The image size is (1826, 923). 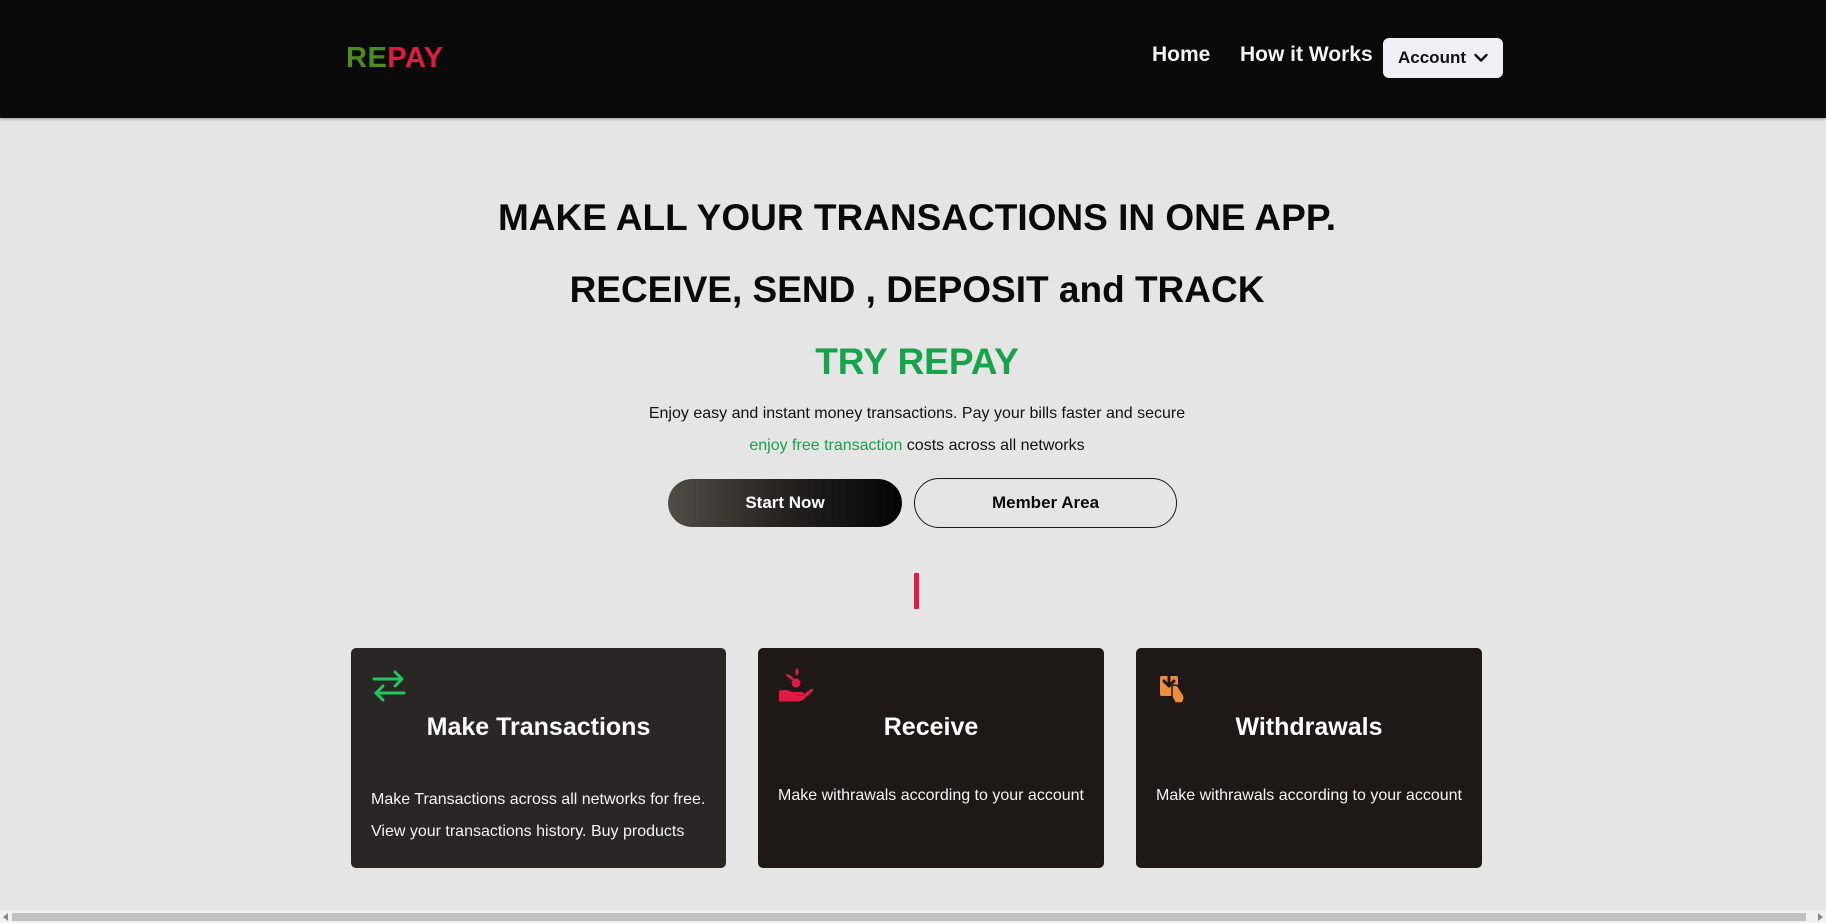 I want to click on hero-subheadline: RECEIVE, SEND , DEPOSIT and TRACK, so click(x=917, y=289).